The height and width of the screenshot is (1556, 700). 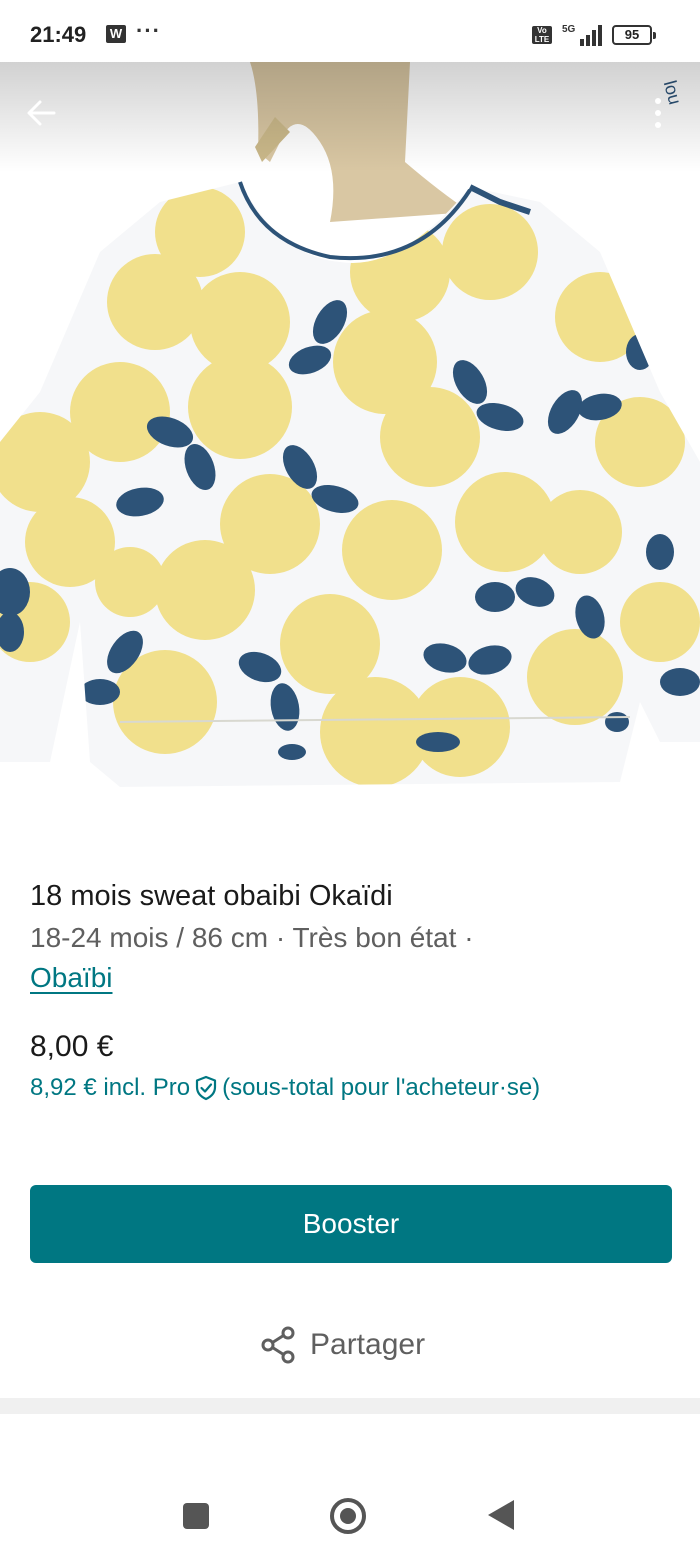 I want to click on share-button: Partager, so click(x=342, y=1345).